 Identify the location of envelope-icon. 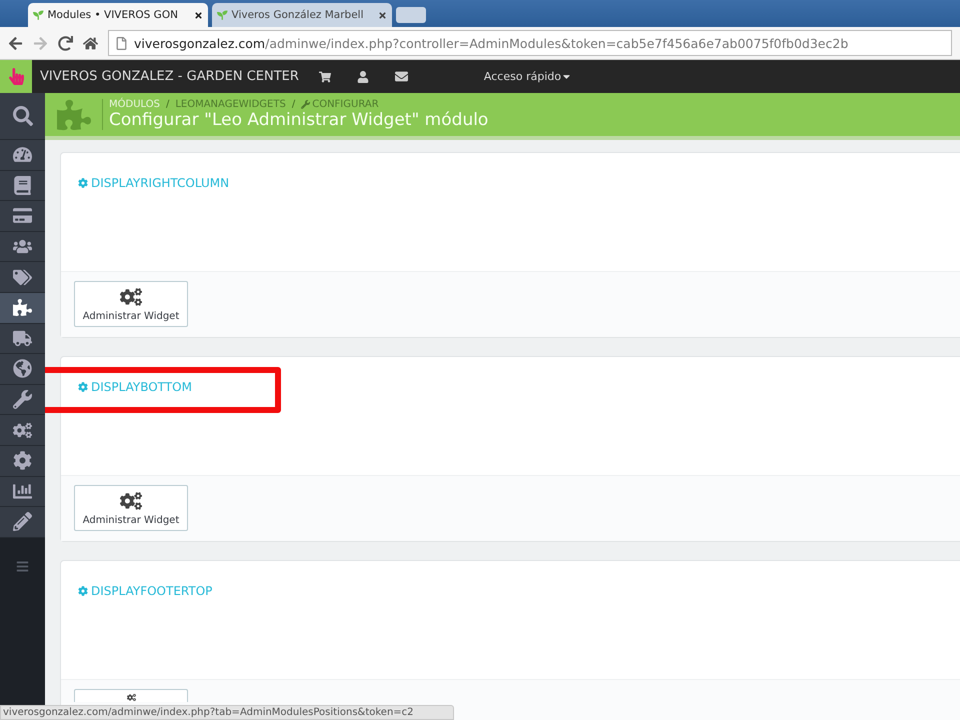
(401, 76).